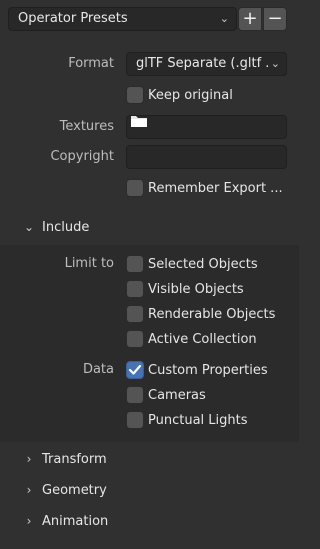  Describe the element at coordinates (212, 314) in the screenshot. I see `renderable-objects-label: Renderable Objects` at that location.